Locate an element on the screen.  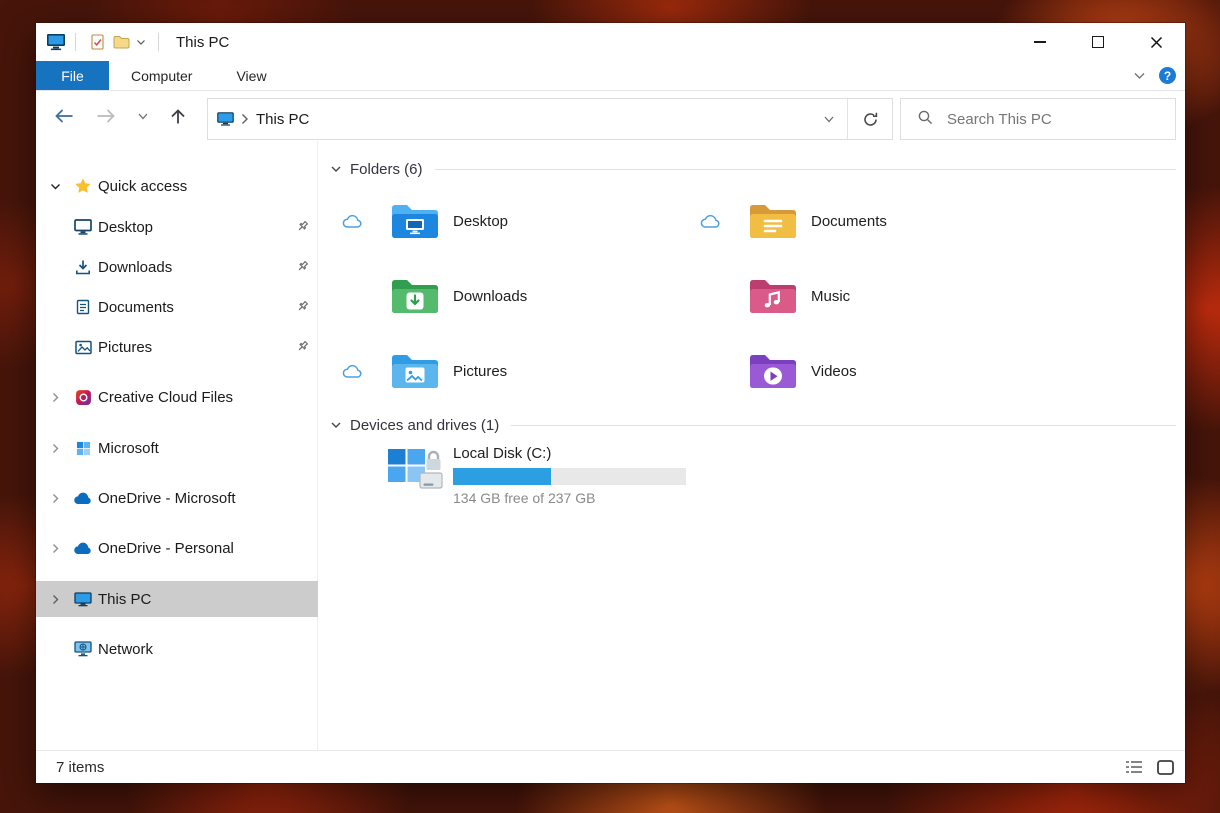
capacity-bar-fill is located at coordinates (502, 476).